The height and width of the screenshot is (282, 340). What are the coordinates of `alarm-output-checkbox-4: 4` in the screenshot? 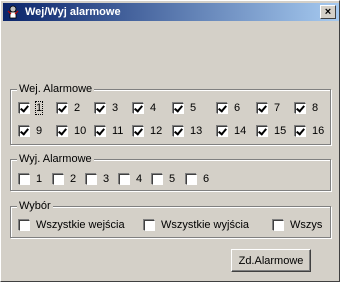 It's located at (130, 179).